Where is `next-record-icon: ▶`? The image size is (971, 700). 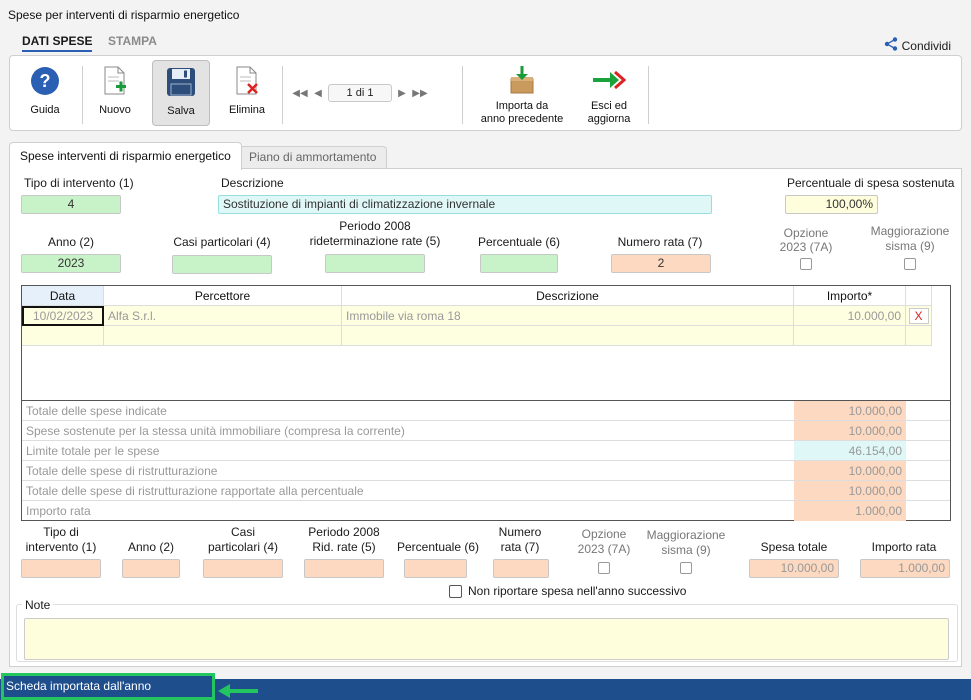 next-record-icon: ▶ is located at coordinates (402, 93).